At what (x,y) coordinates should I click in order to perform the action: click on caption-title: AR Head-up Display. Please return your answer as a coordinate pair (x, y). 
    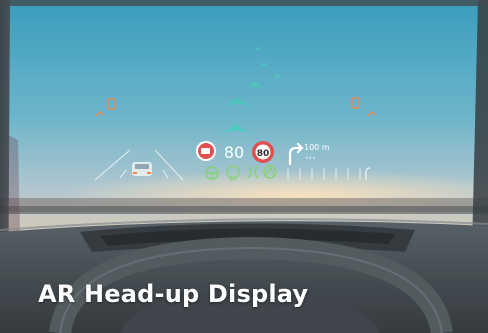
    Looking at the image, I should click on (173, 294).